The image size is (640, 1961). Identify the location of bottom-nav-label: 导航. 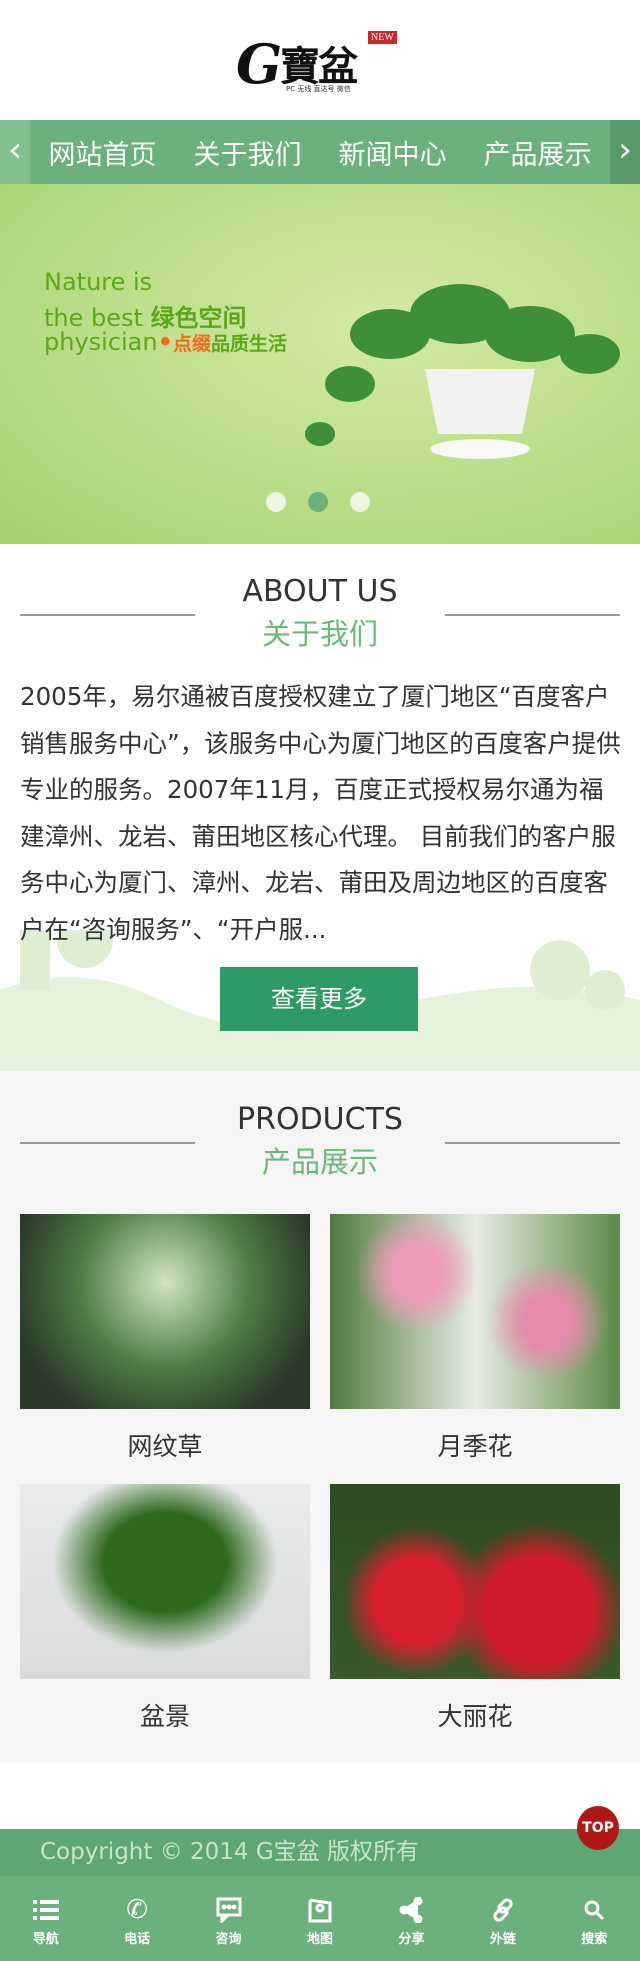
(45, 1939).